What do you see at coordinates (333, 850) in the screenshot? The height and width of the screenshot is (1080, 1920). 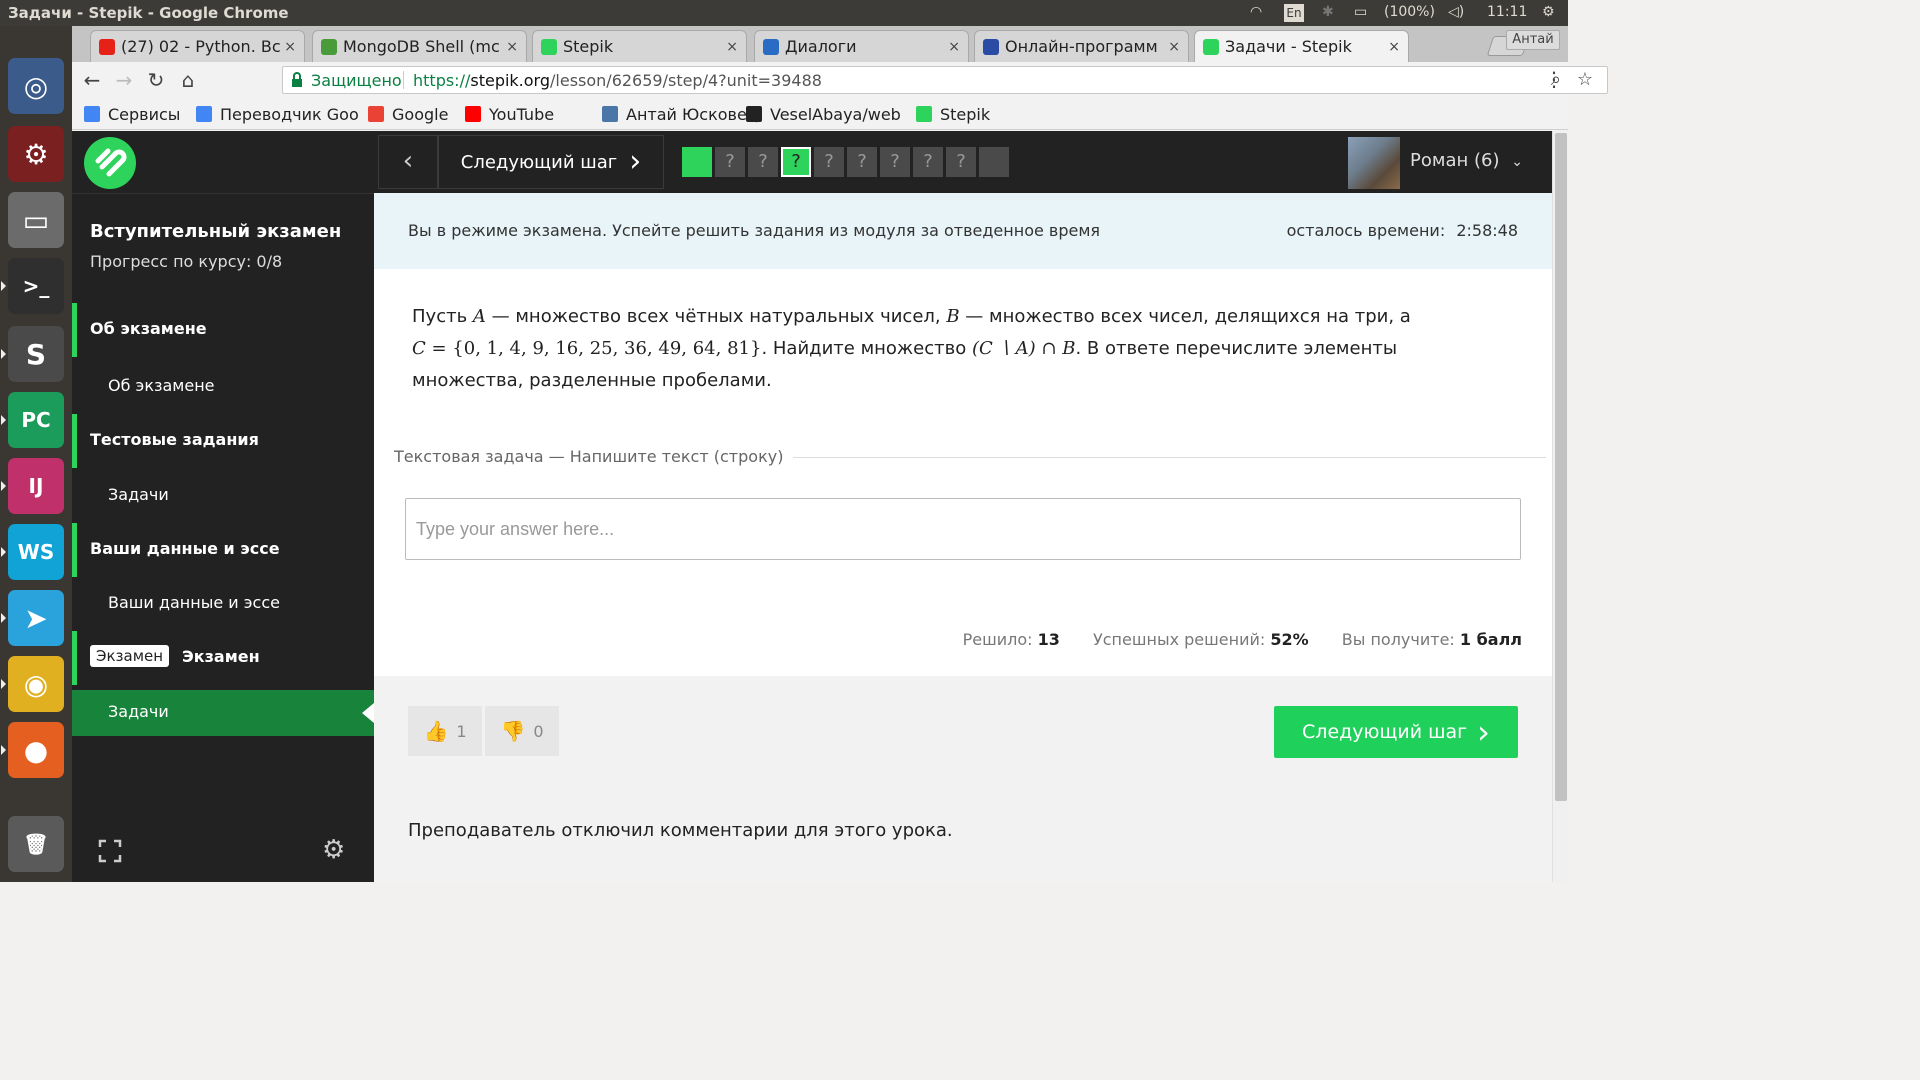 I see `settings-gear-icon: ⚙` at bounding box center [333, 850].